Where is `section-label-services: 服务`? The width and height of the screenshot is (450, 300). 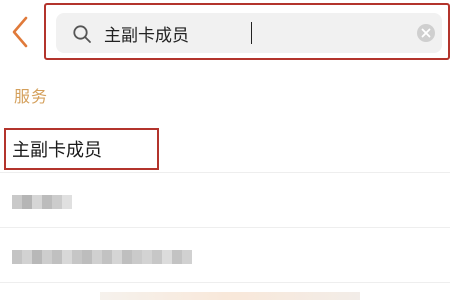 section-label-services: 服务 is located at coordinates (31, 96).